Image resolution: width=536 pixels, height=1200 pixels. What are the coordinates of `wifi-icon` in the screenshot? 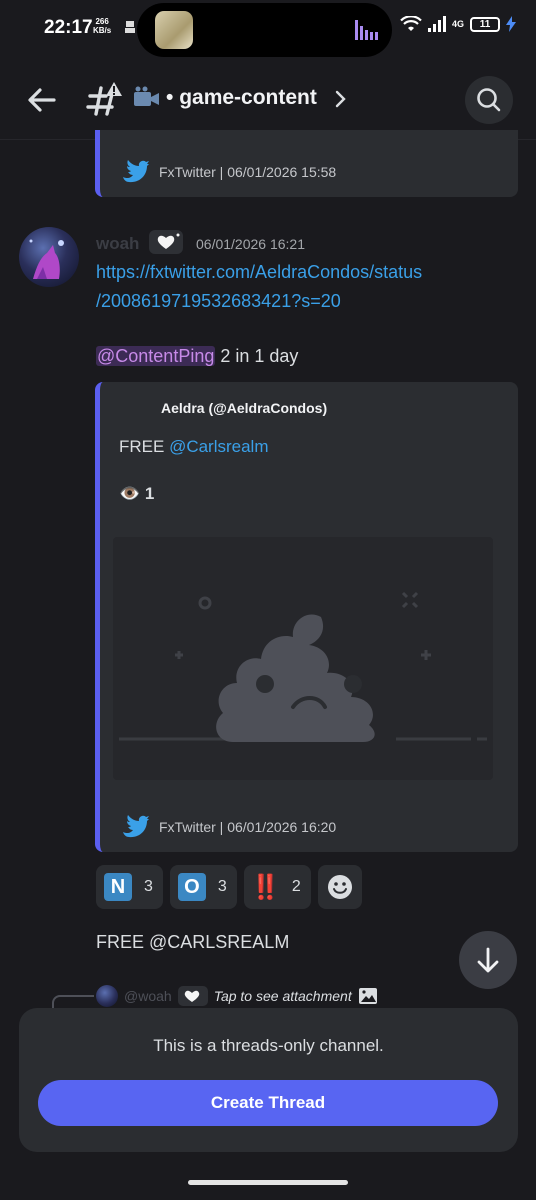 It's located at (411, 23).